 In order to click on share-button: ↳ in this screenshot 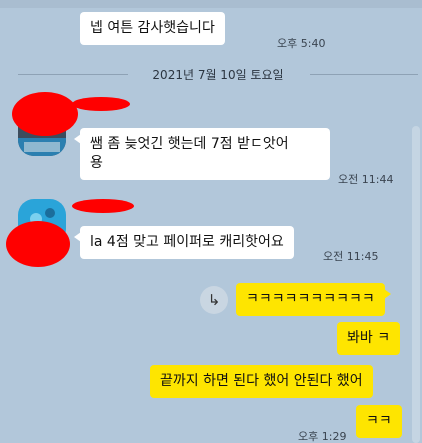, I will do `click(214, 300)`.